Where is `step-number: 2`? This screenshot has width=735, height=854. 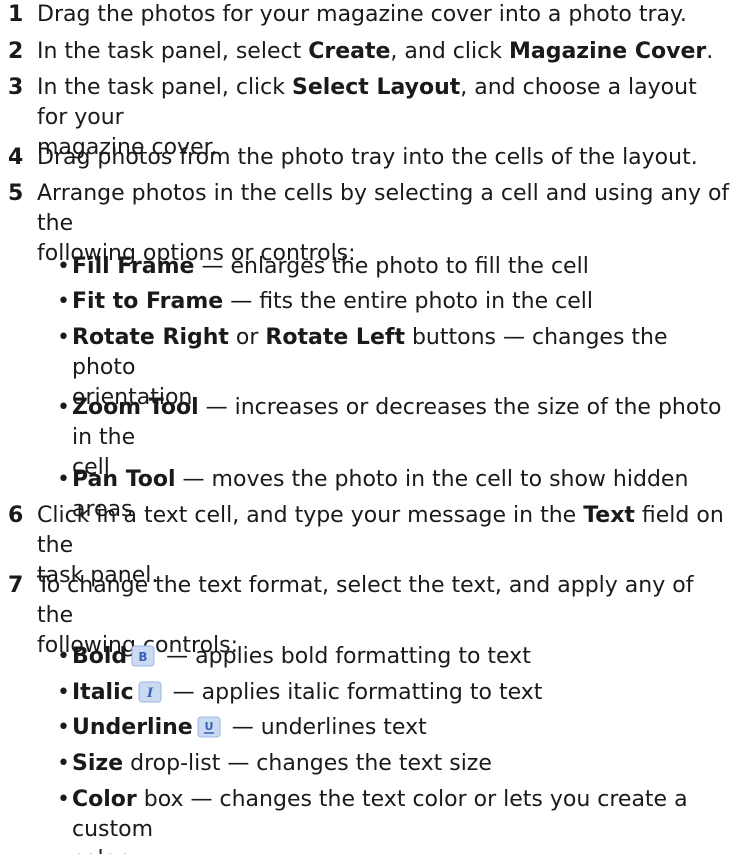 step-number: 2 is located at coordinates (16, 51).